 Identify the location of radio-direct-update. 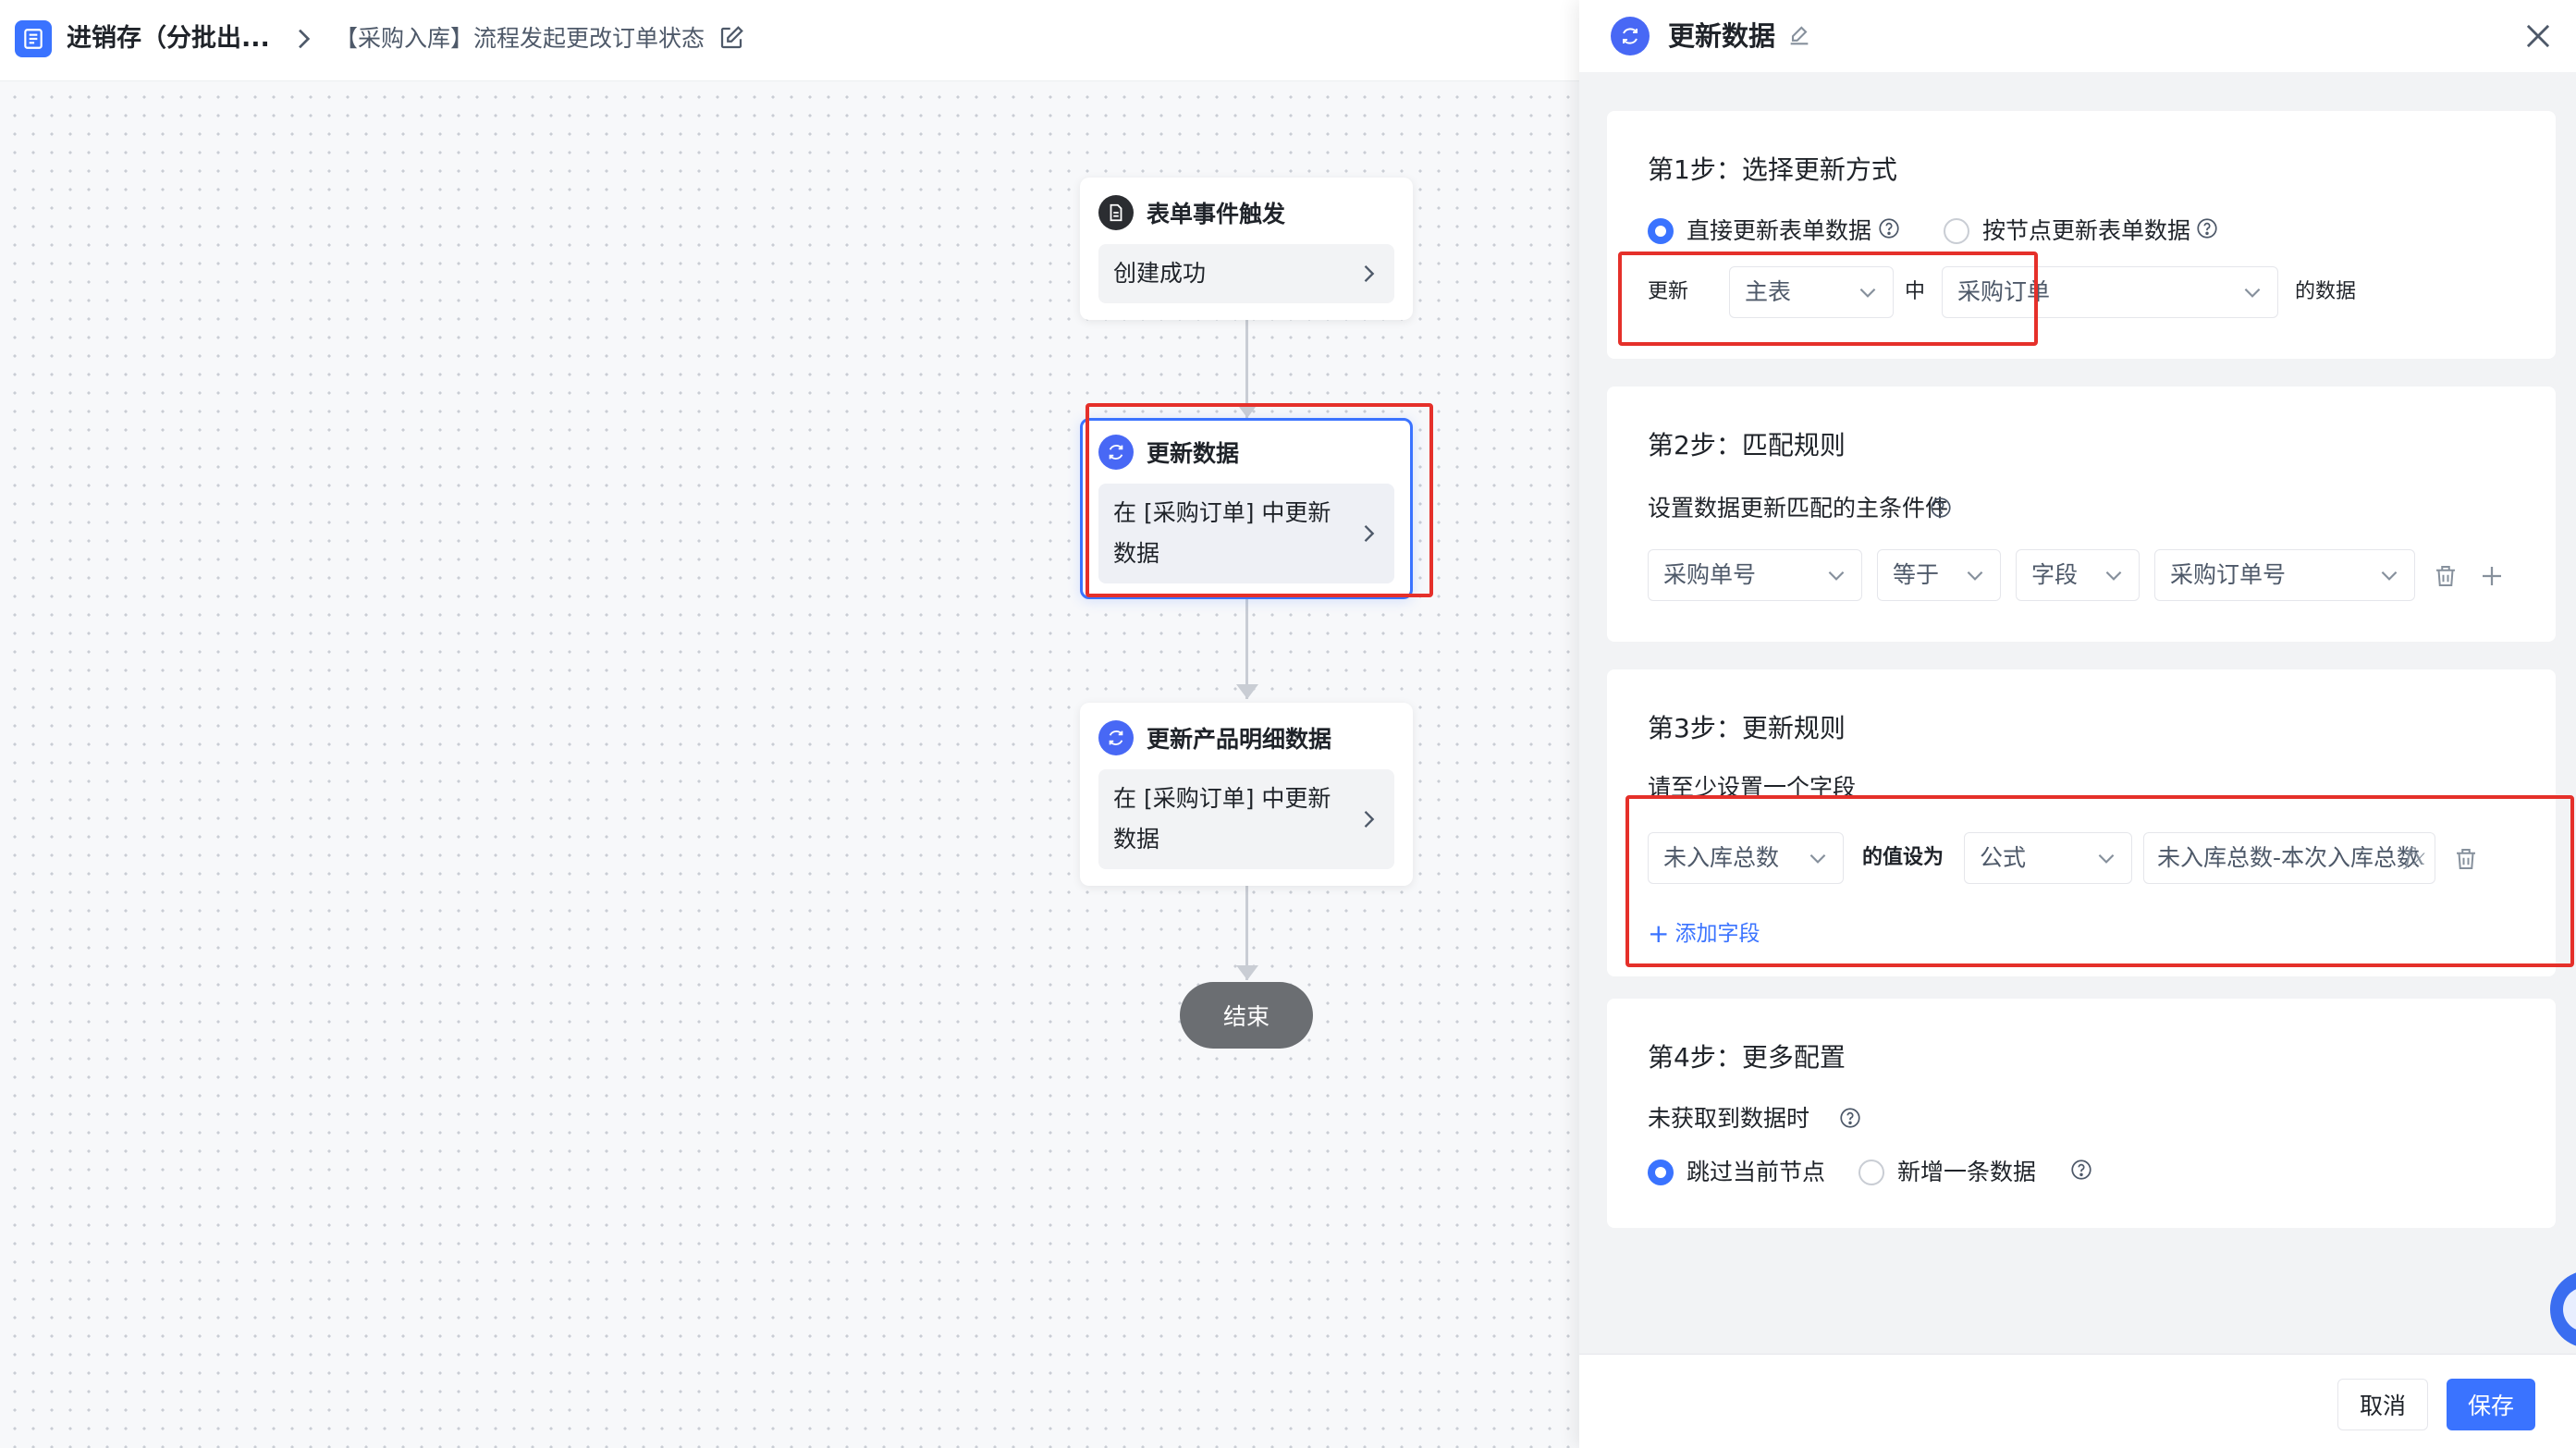
(1661, 231).